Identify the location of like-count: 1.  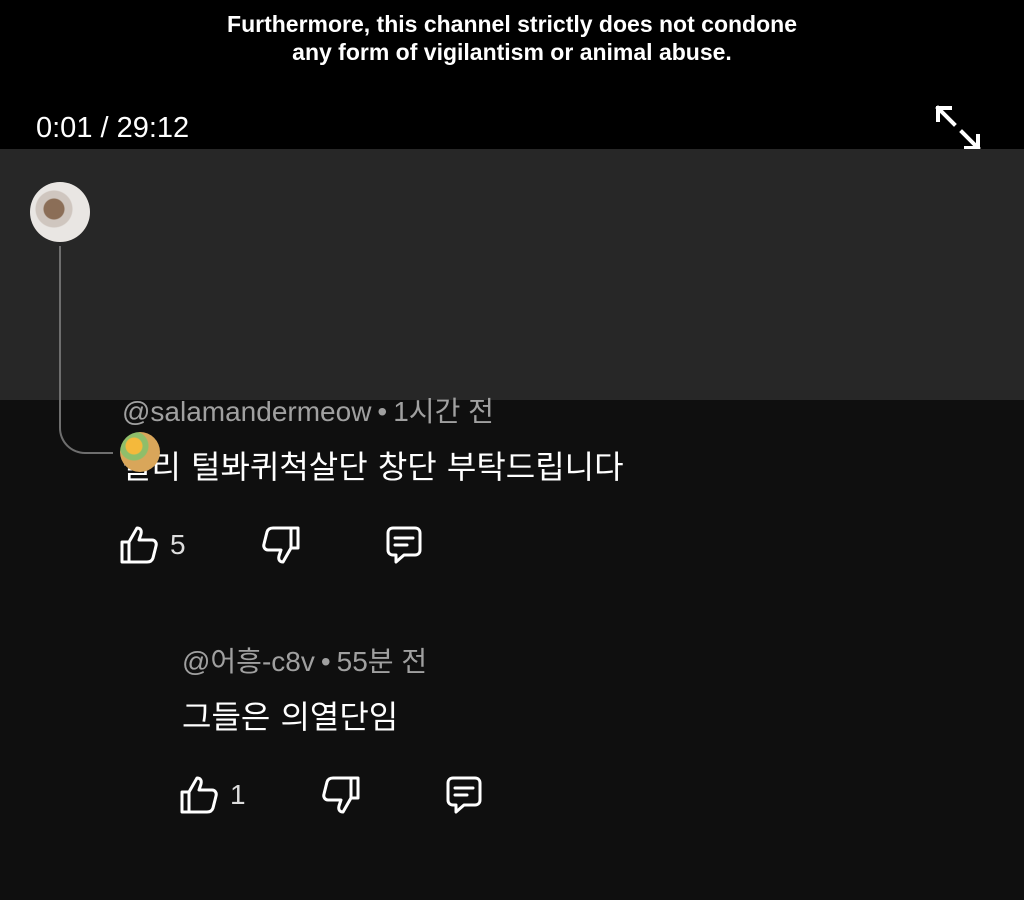
(238, 794).